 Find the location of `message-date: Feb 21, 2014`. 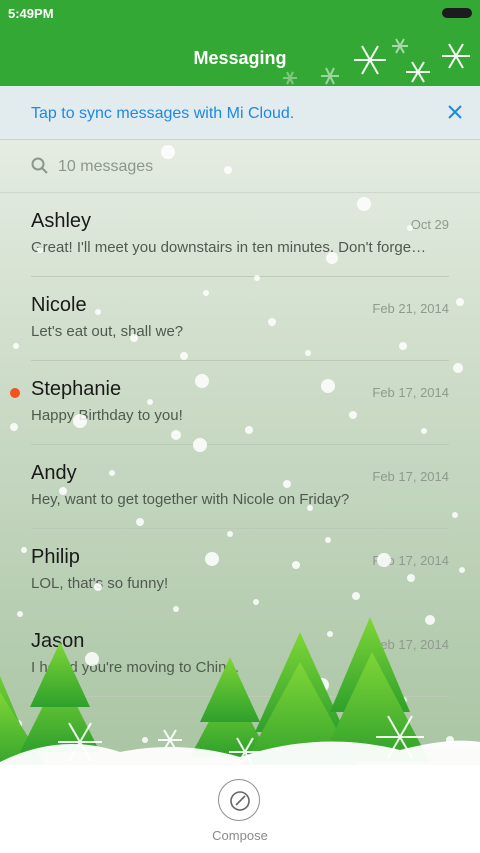

message-date: Feb 21, 2014 is located at coordinates (410, 308).